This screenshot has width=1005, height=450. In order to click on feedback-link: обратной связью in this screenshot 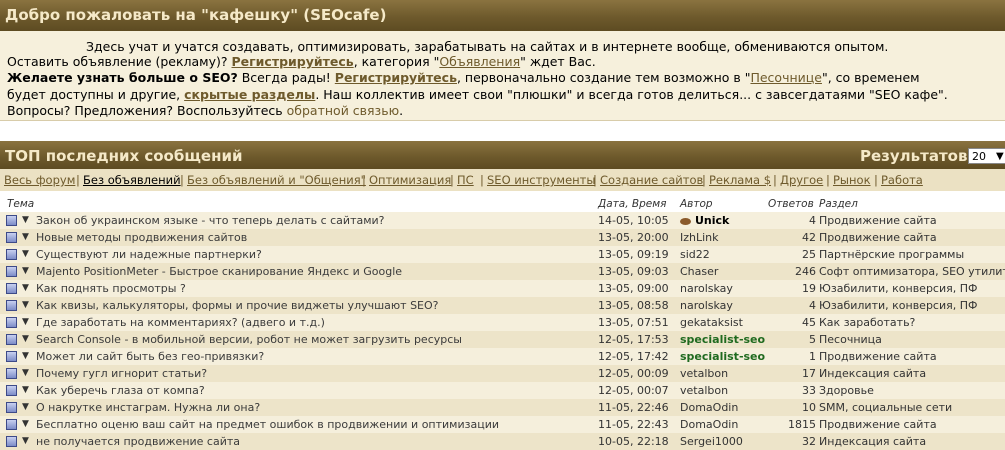, I will do `click(343, 110)`.